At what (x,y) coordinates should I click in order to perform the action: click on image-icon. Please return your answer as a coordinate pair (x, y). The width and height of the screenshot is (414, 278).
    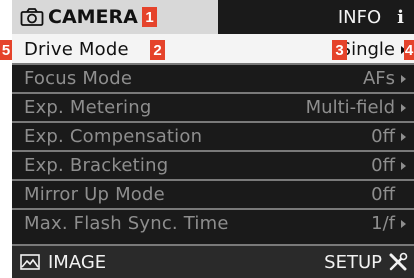
    Looking at the image, I should click on (30, 262).